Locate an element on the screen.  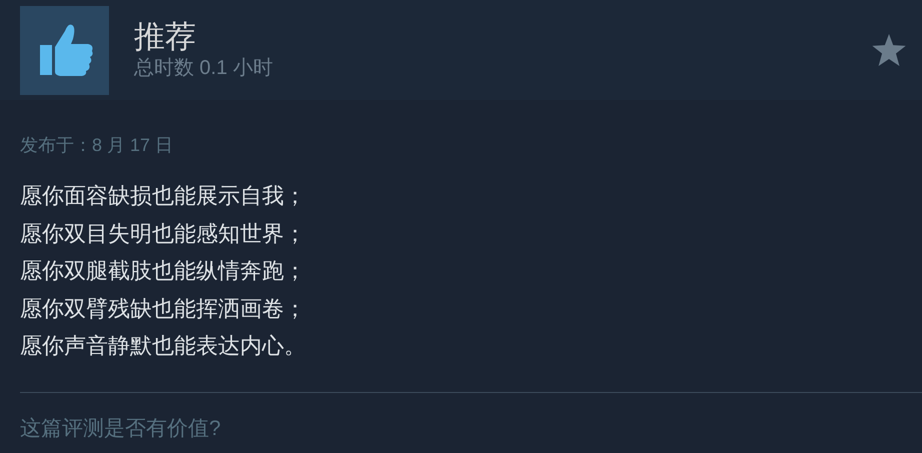
playtime-text: 总时数 0.1 小时 is located at coordinates (204, 68).